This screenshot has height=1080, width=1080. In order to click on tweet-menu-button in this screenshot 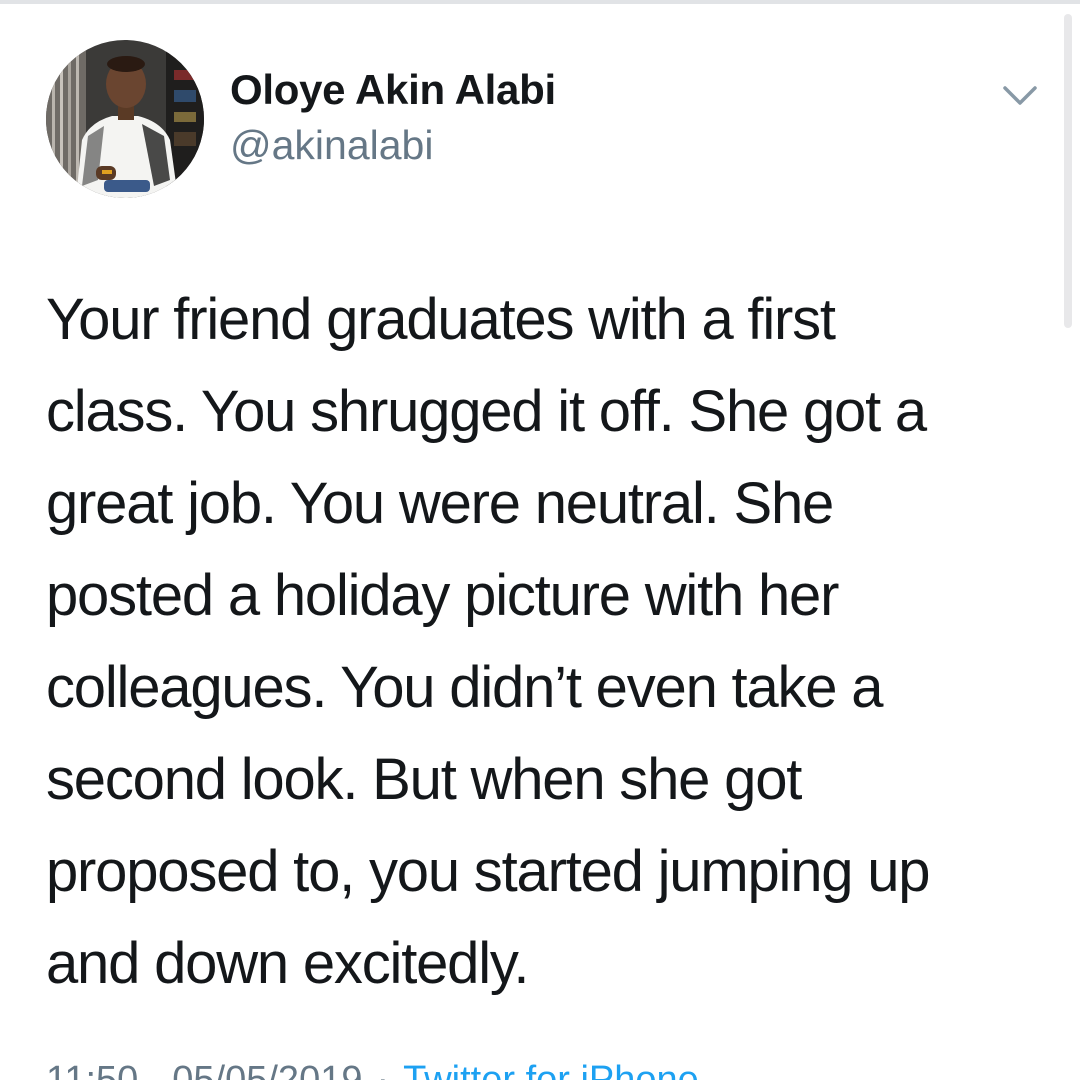, I will do `click(1020, 96)`.